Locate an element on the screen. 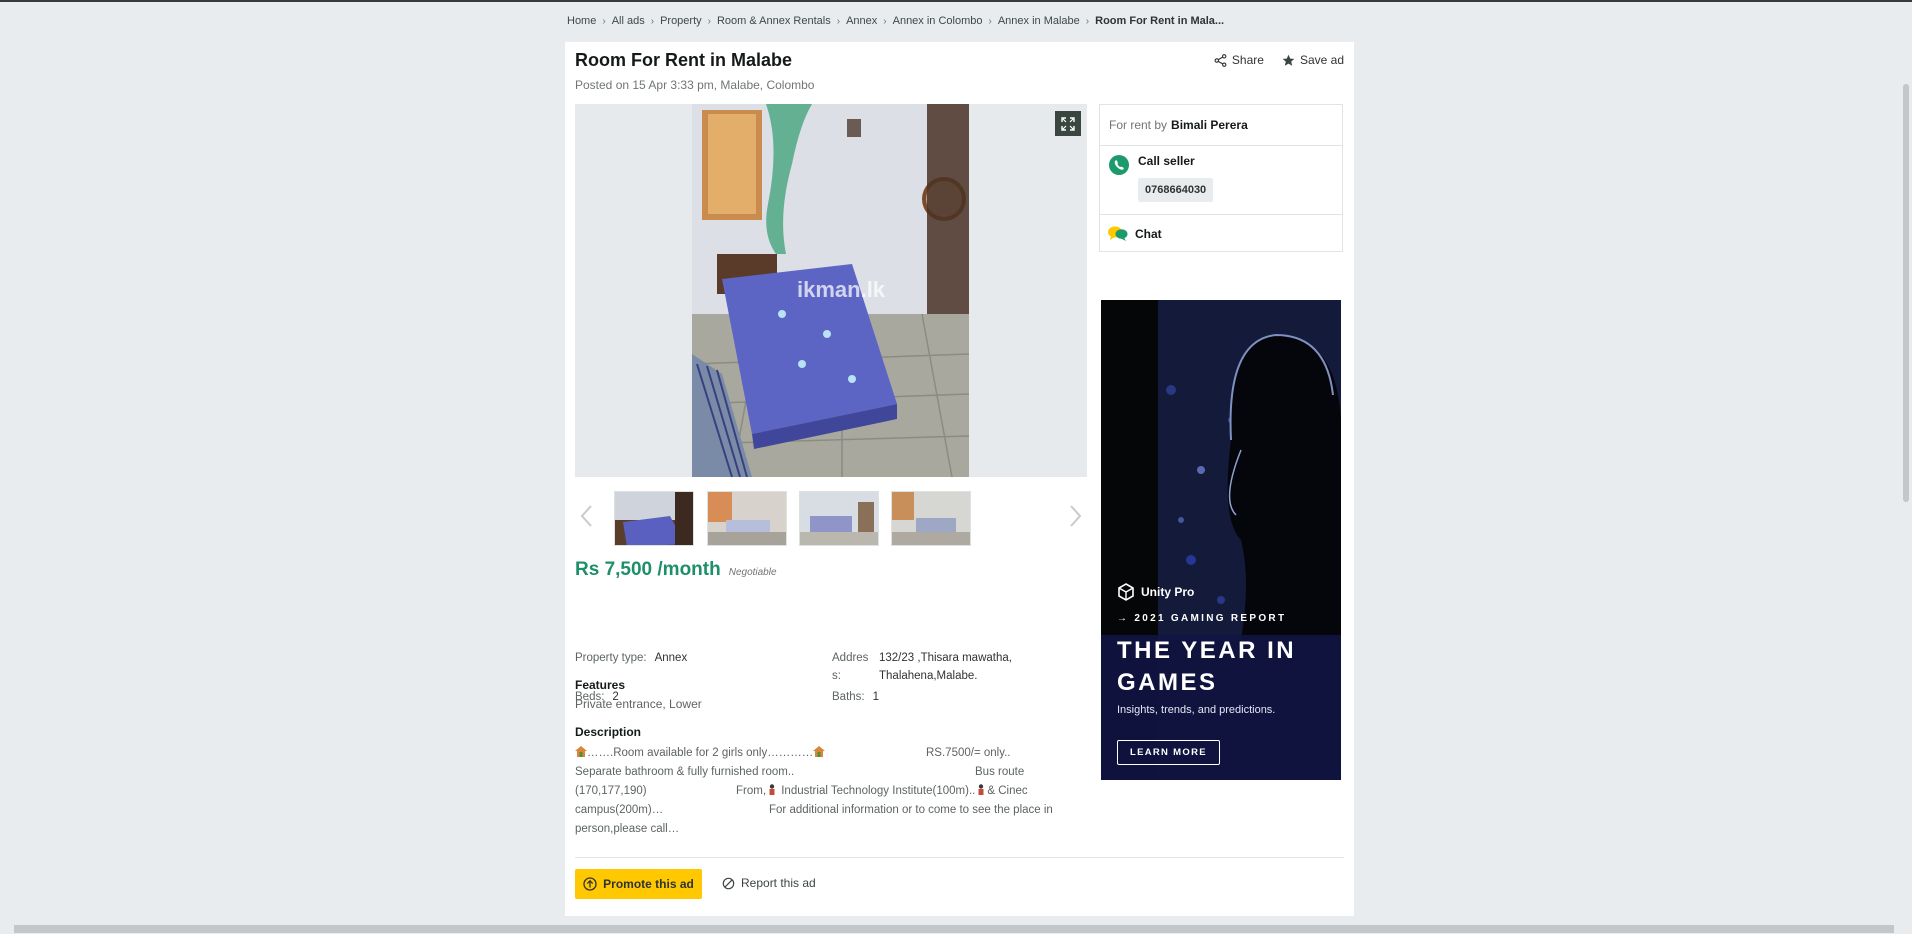 Image resolution: width=1912 pixels, height=934 pixels. thumb-next-button is located at coordinates (1075, 516).